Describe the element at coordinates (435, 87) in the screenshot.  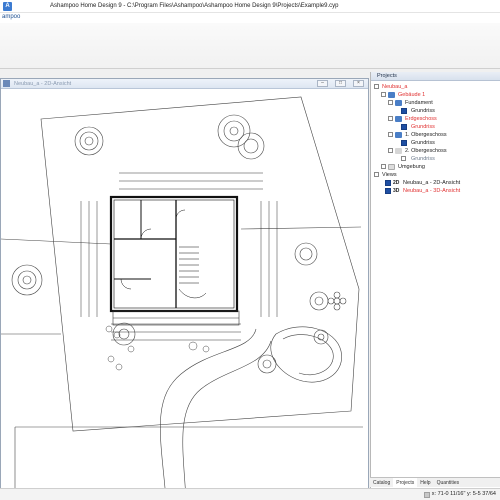
I see `tree-item-project: Neubau_a` at that location.